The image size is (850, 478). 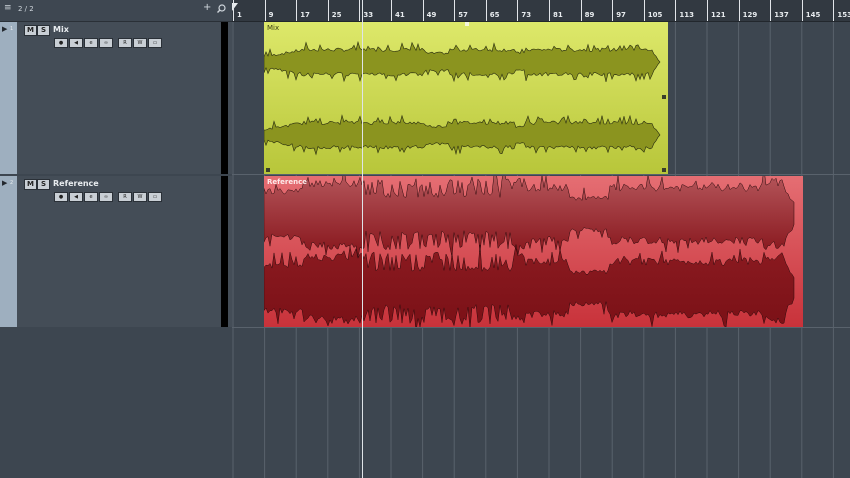 What do you see at coordinates (621, 15) in the screenshot?
I see `ruler-label: 97` at bounding box center [621, 15].